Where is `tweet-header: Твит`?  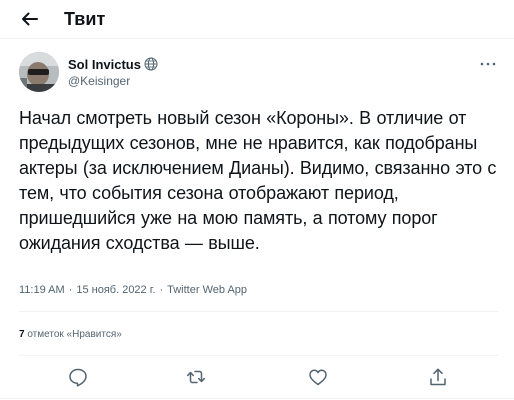 tweet-header: Твит is located at coordinates (257, 19).